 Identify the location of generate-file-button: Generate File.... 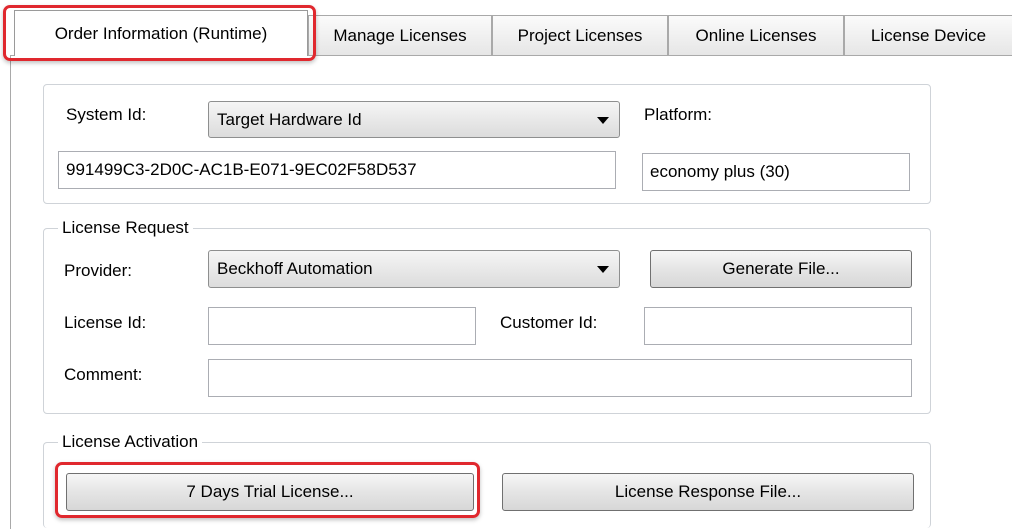
(781, 269).